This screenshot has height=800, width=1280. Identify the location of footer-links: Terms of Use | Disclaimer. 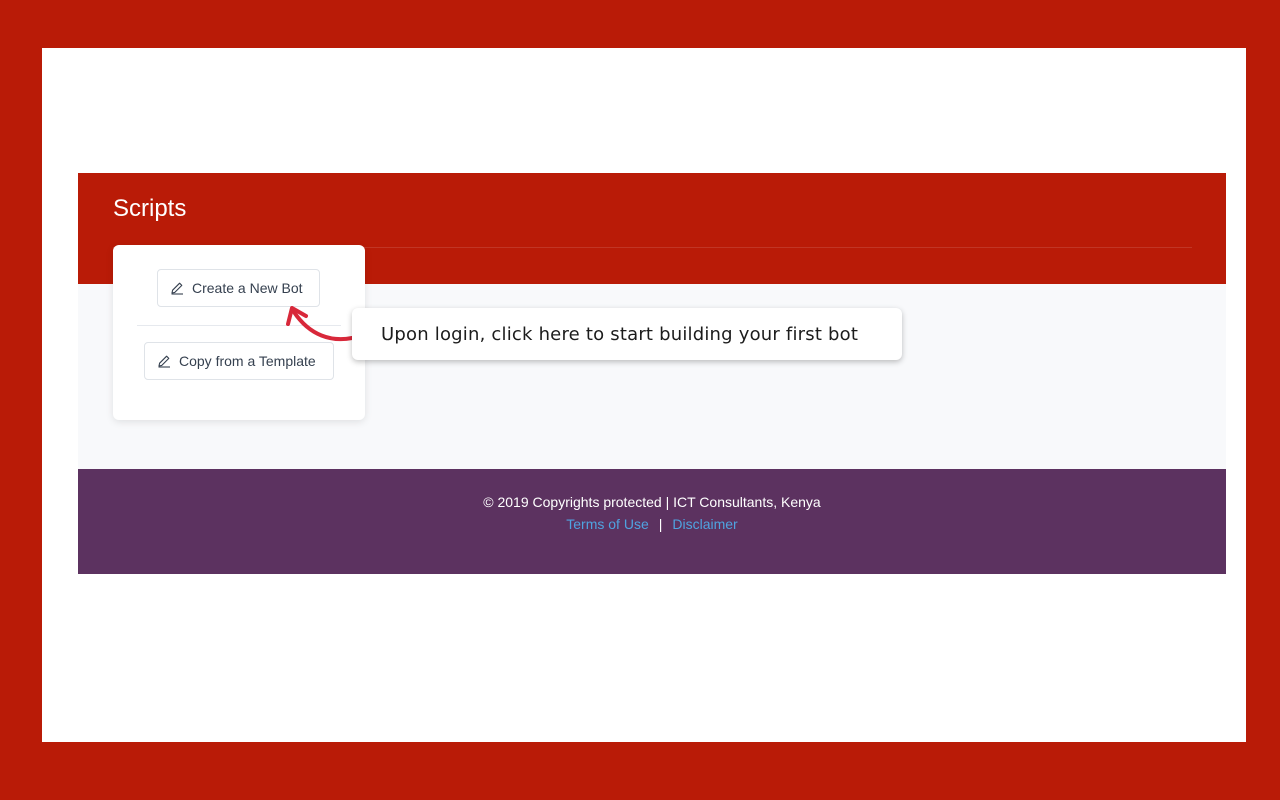
(652, 524).